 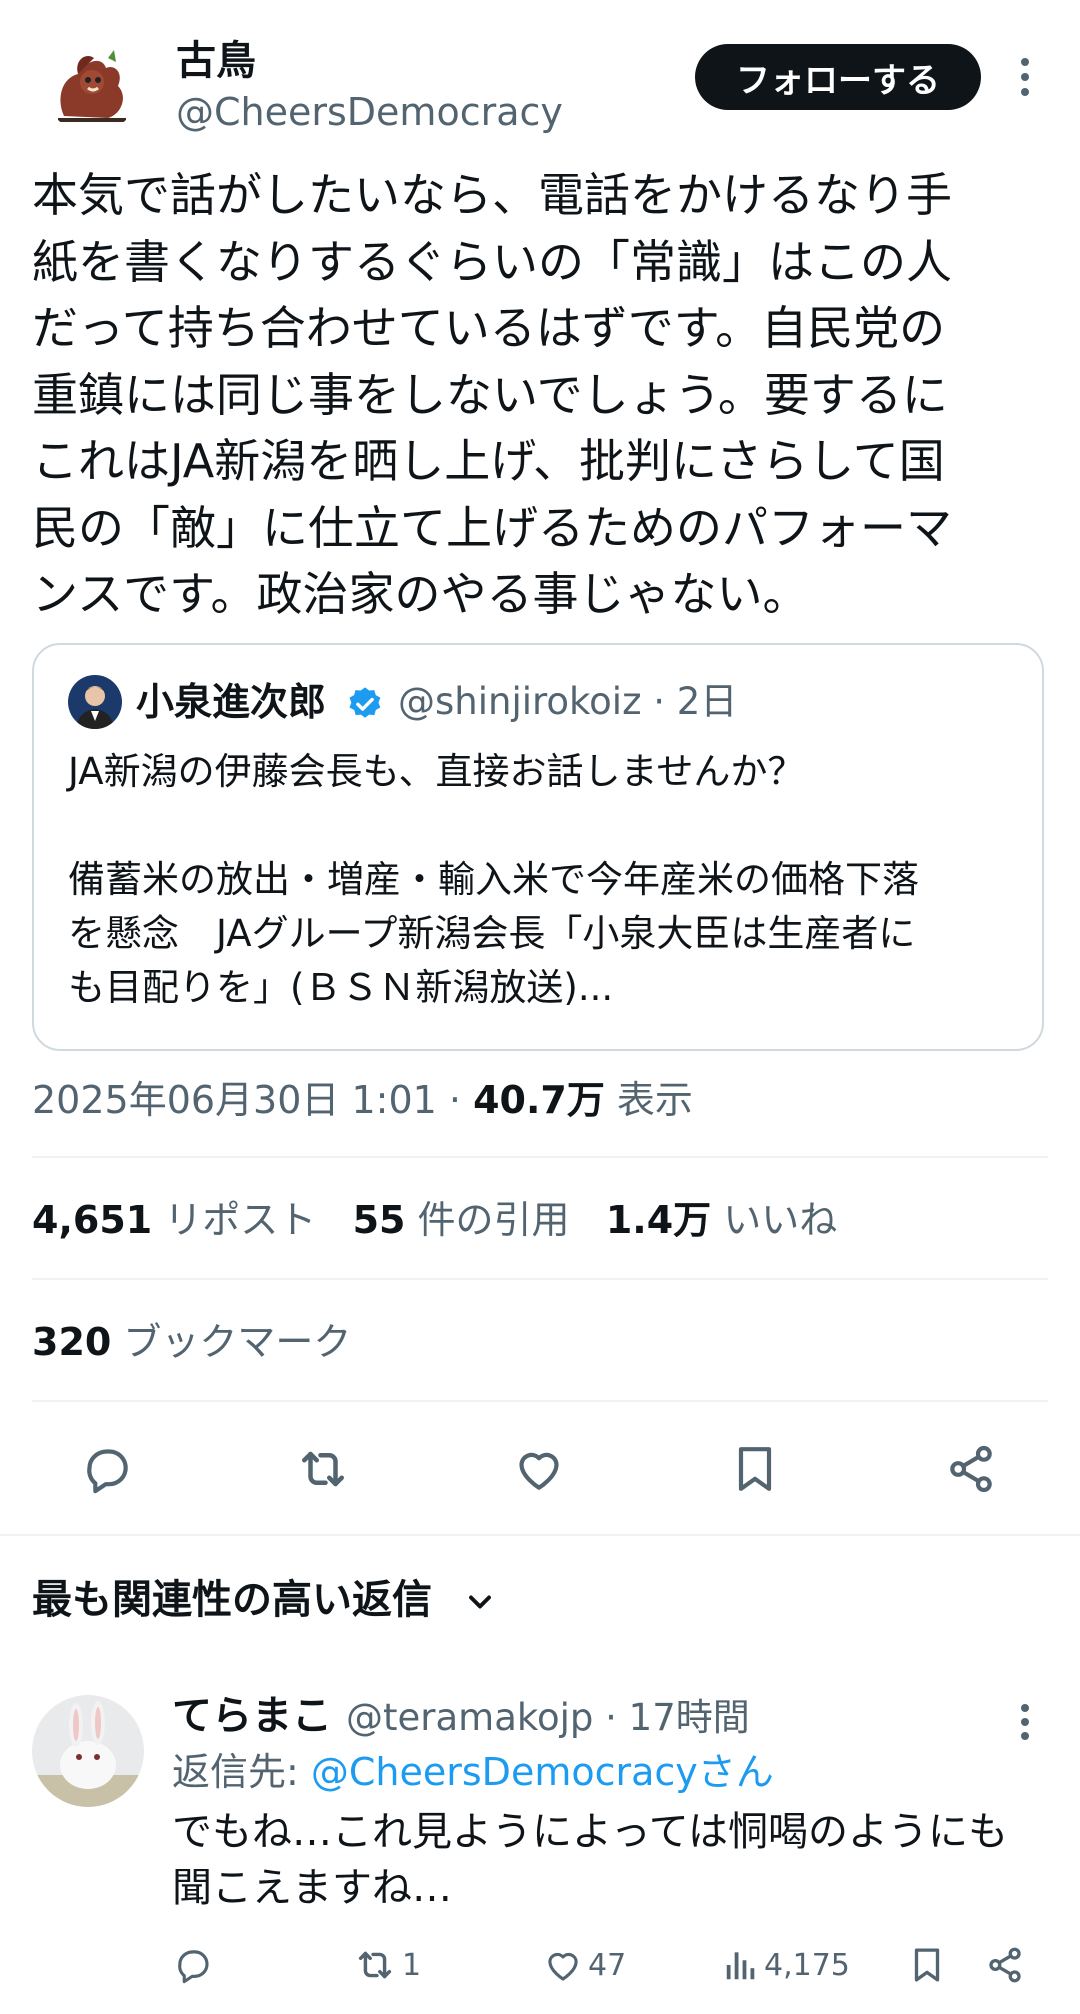 I want to click on reply-repost-button: 1, so click(x=386, y=1965).